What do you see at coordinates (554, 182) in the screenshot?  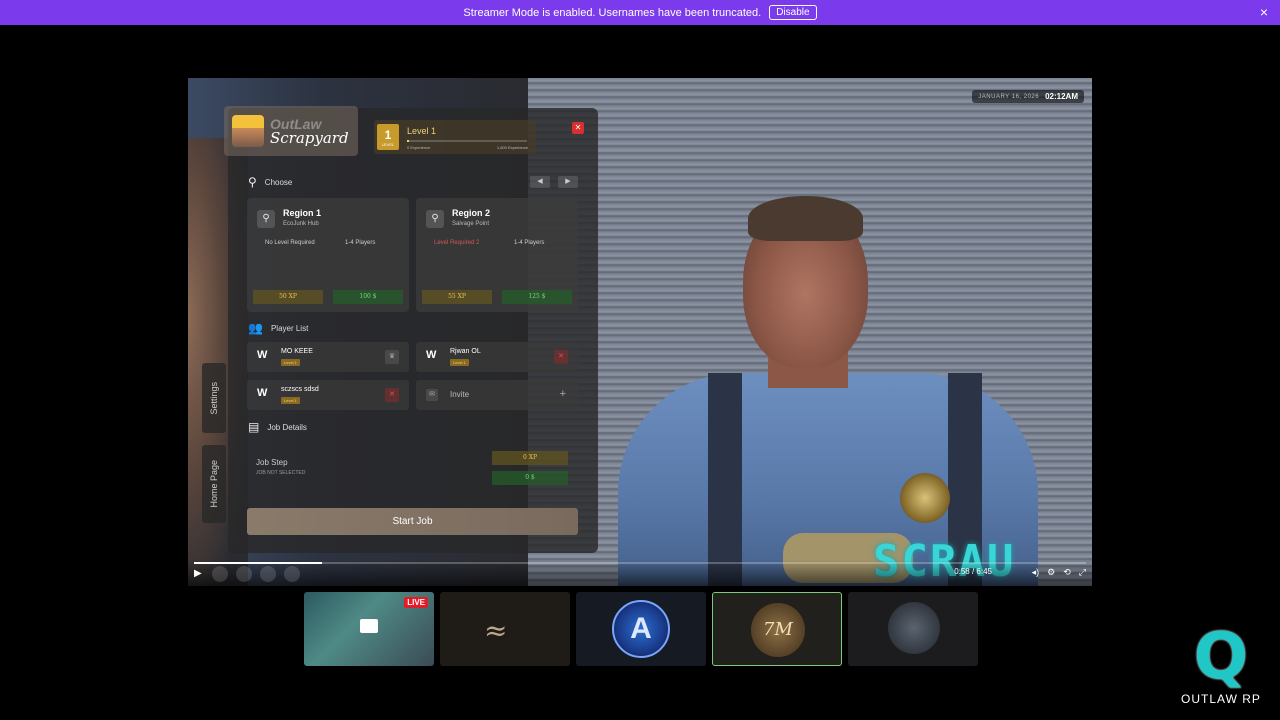 I see `region-nav: ◀ ▶` at bounding box center [554, 182].